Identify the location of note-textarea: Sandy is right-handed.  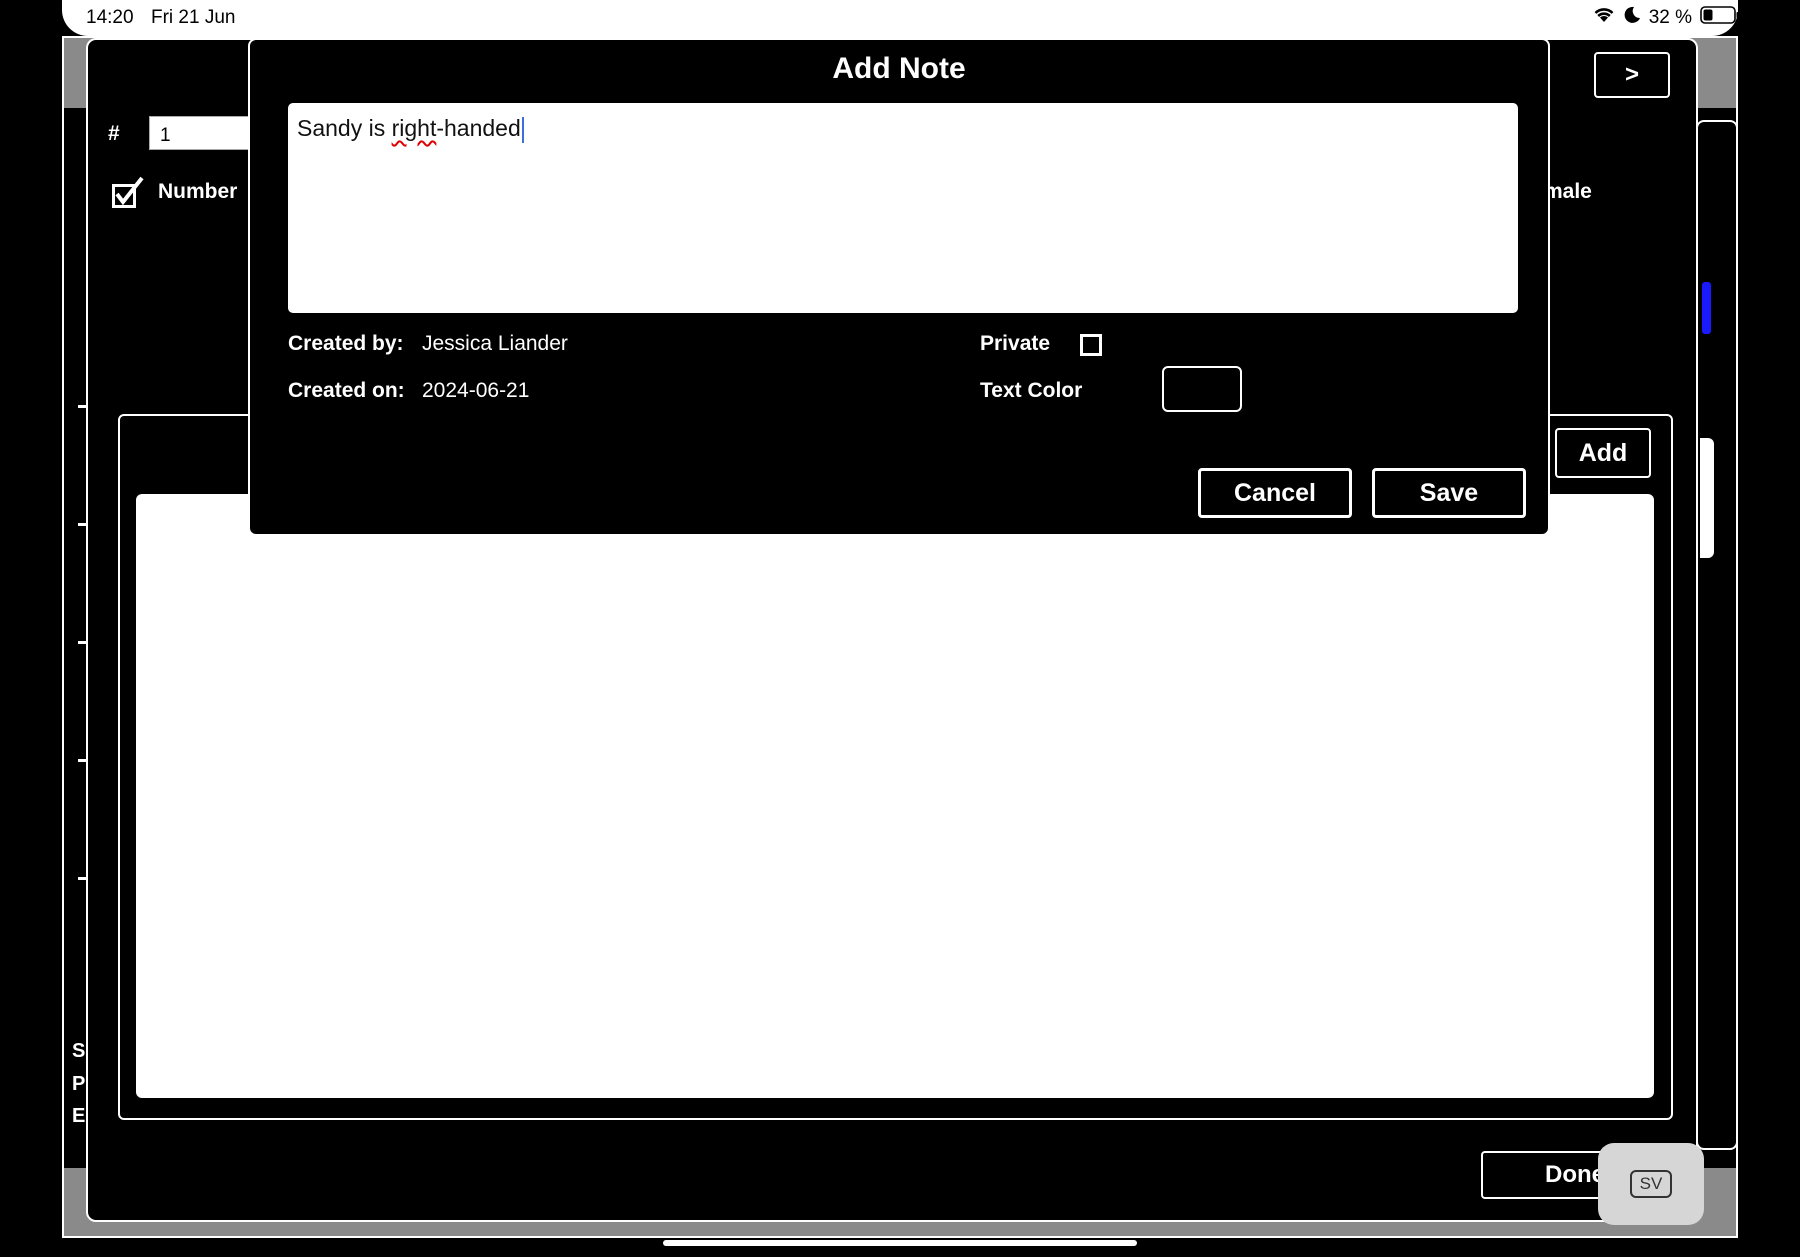
(903, 208).